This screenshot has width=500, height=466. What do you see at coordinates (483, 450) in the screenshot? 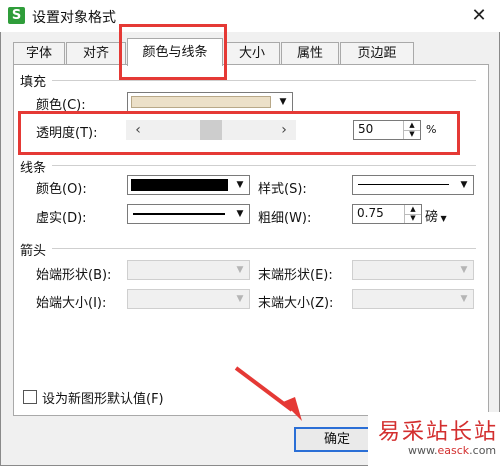
I see `watermark-url-suffix: .com` at bounding box center [483, 450].